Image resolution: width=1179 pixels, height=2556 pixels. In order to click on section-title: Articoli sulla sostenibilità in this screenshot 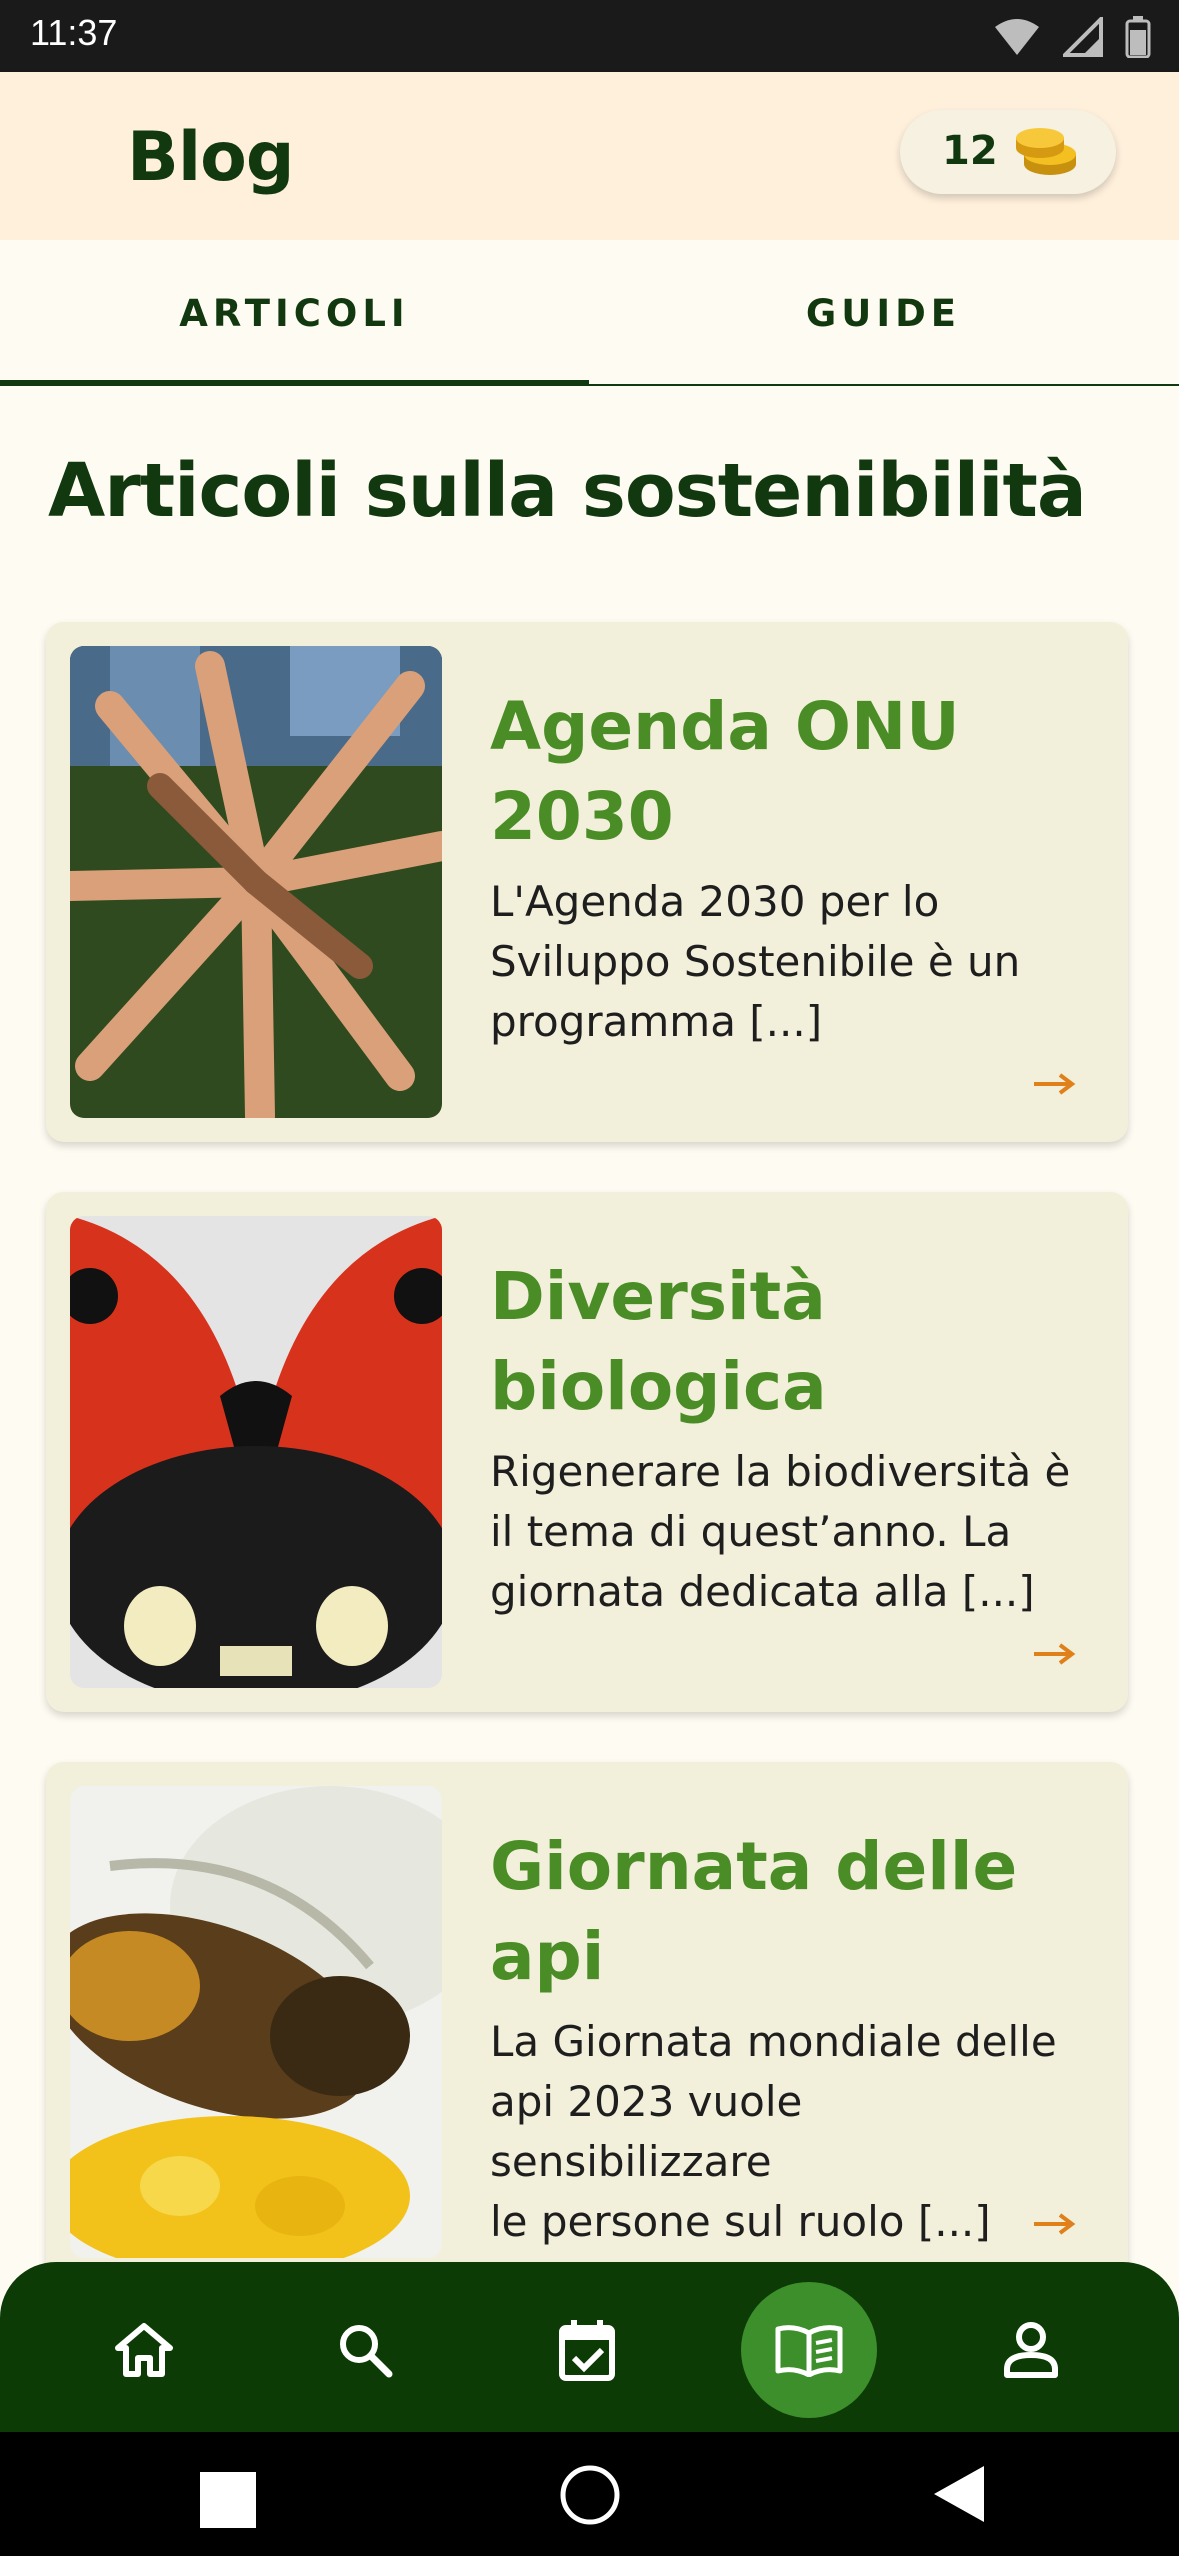, I will do `click(567, 491)`.